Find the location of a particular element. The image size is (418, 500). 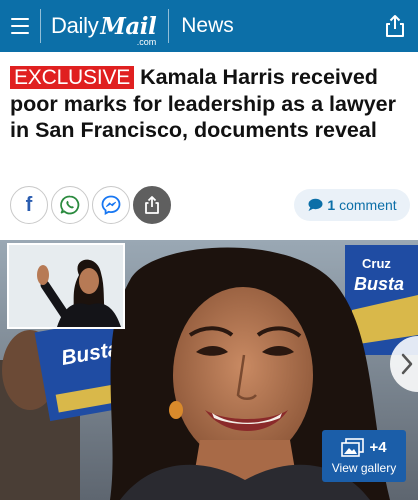

messenger-share-button is located at coordinates (111, 205).